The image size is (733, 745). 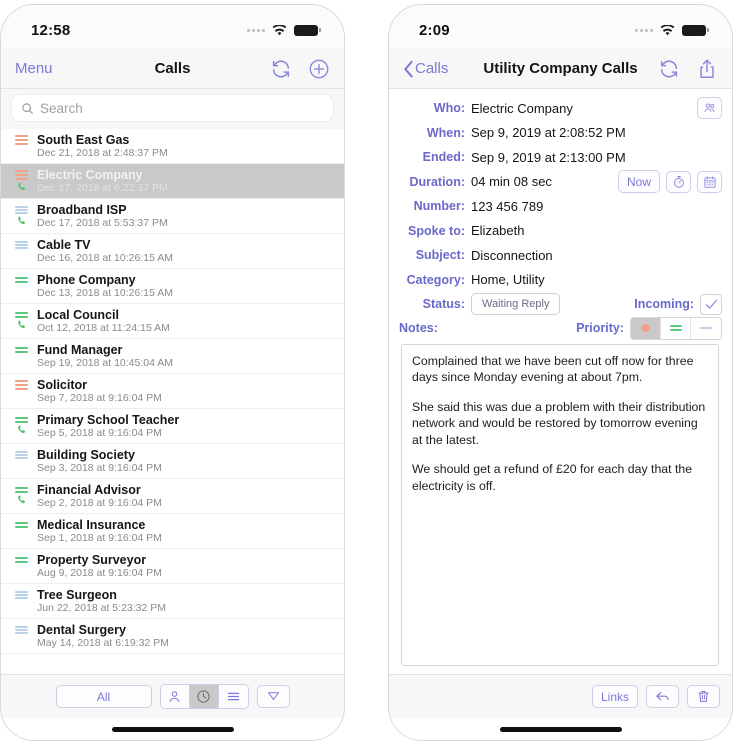 I want to click on field-when-value: Sep 9, 2019 at 2:08:52 PM, so click(x=596, y=132).